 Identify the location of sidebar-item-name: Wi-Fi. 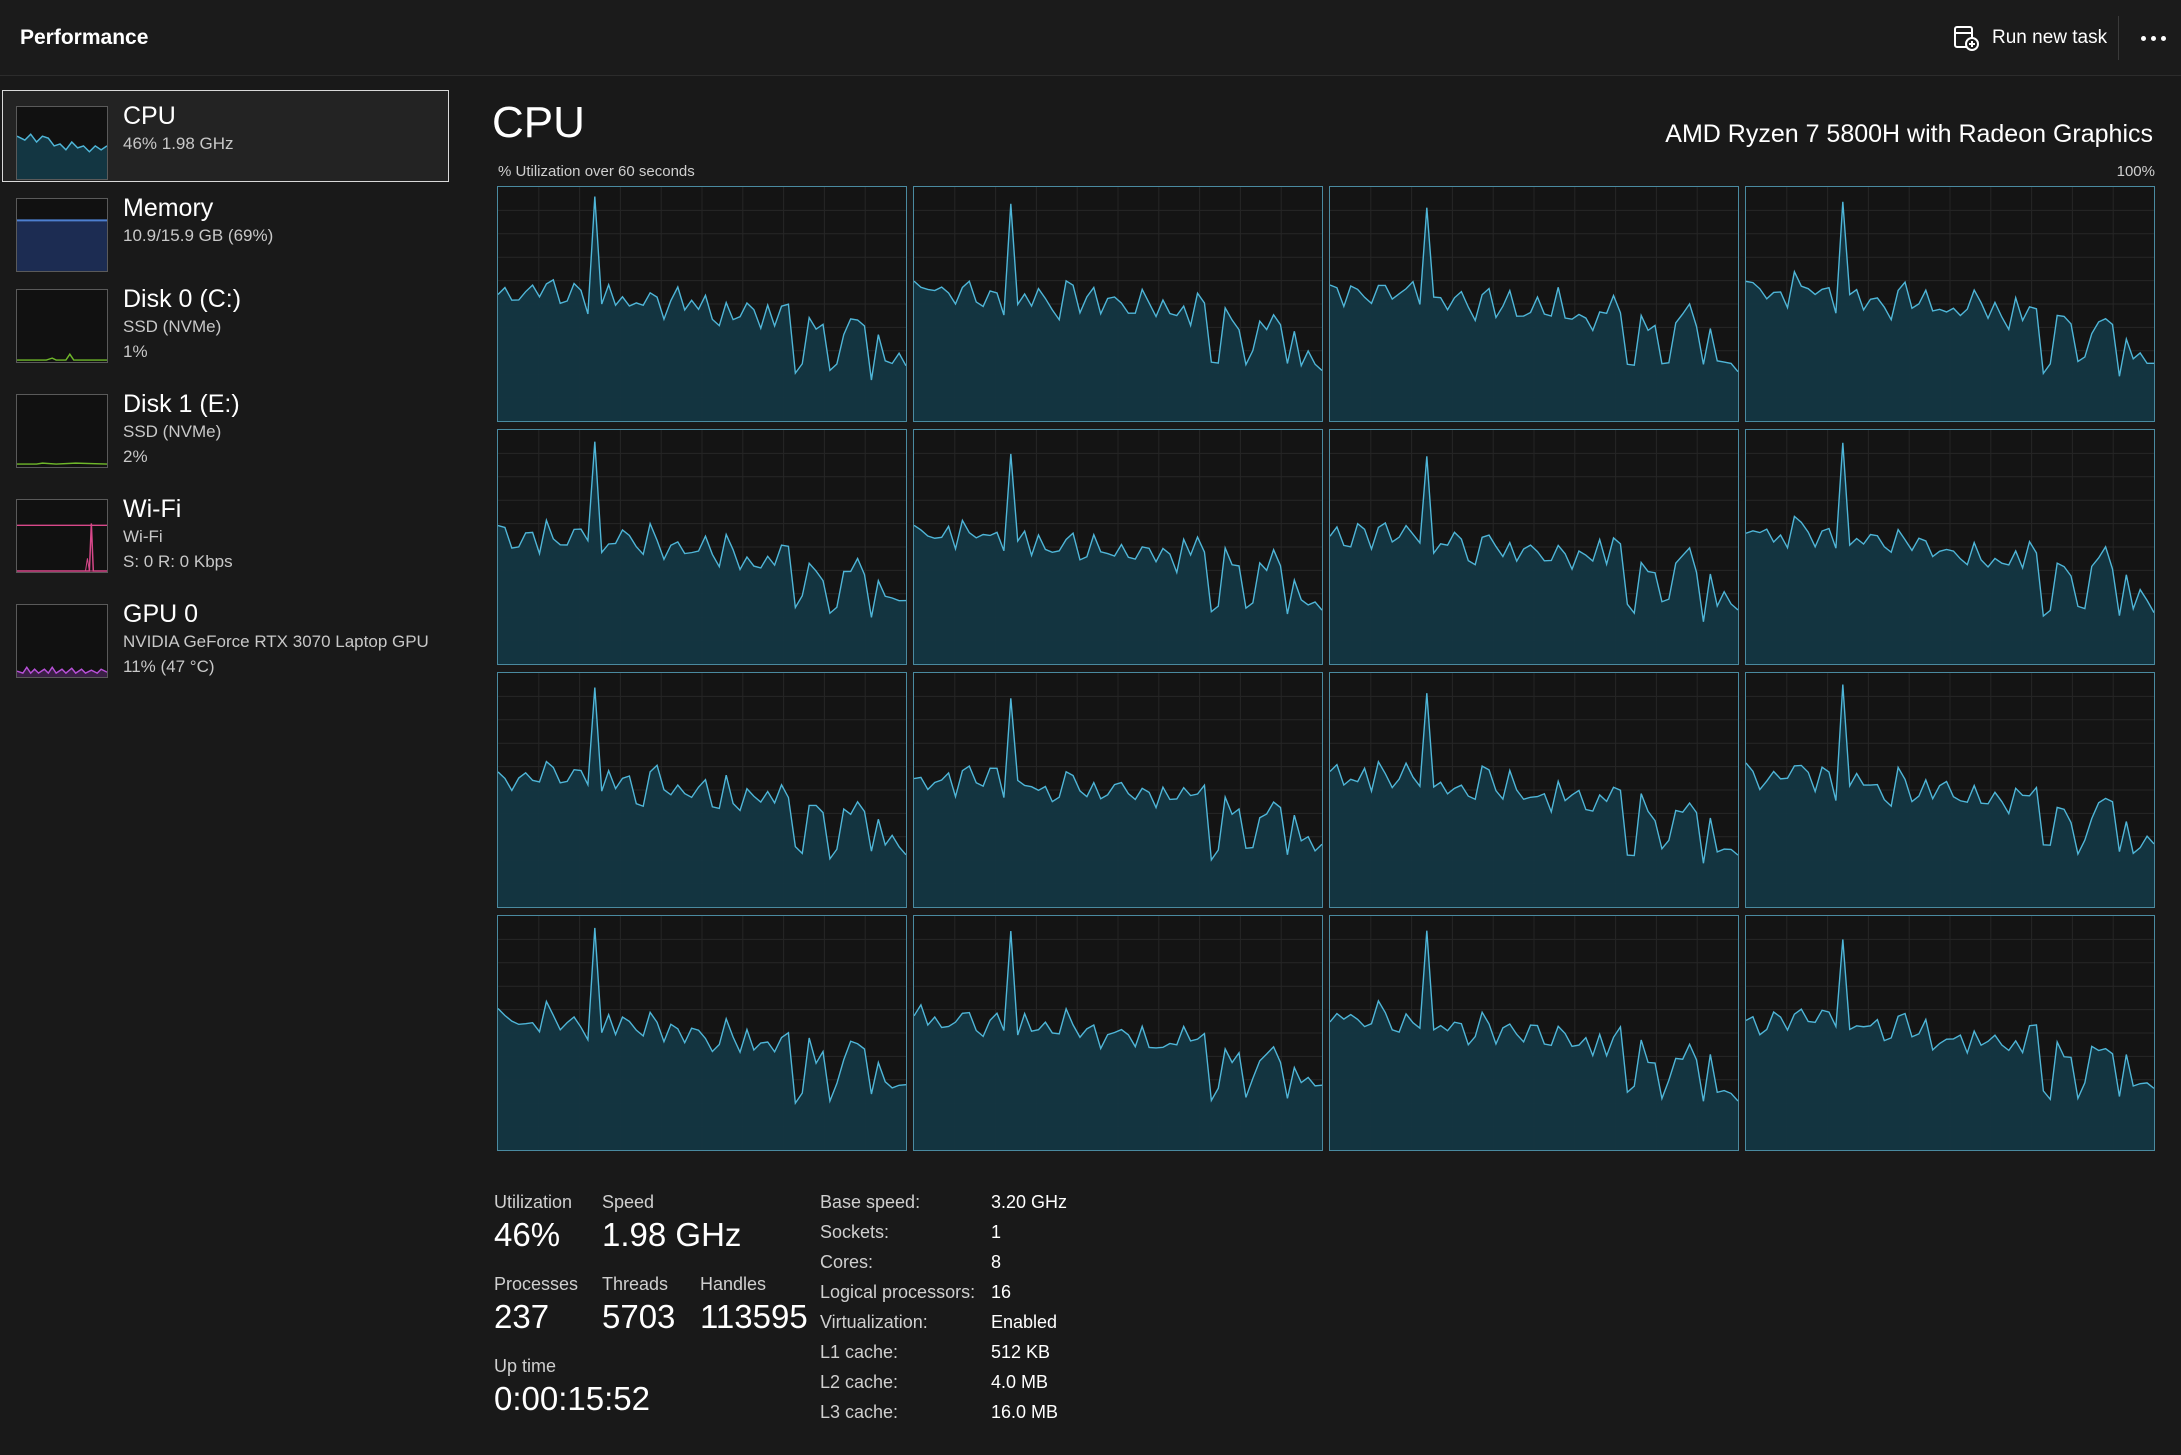
(152, 509).